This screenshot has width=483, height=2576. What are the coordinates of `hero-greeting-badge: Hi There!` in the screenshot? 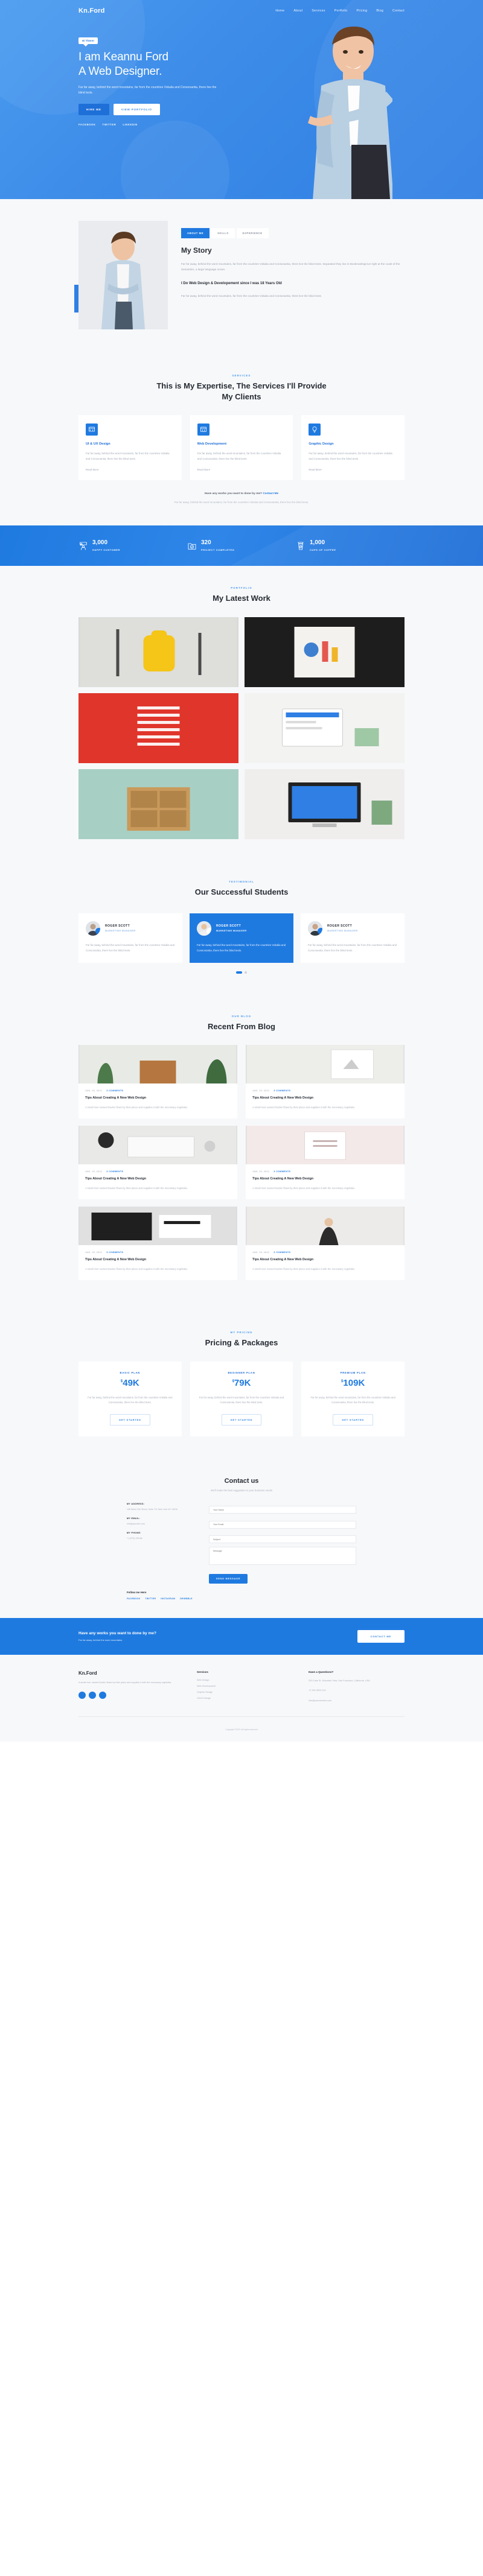 It's located at (88, 42).